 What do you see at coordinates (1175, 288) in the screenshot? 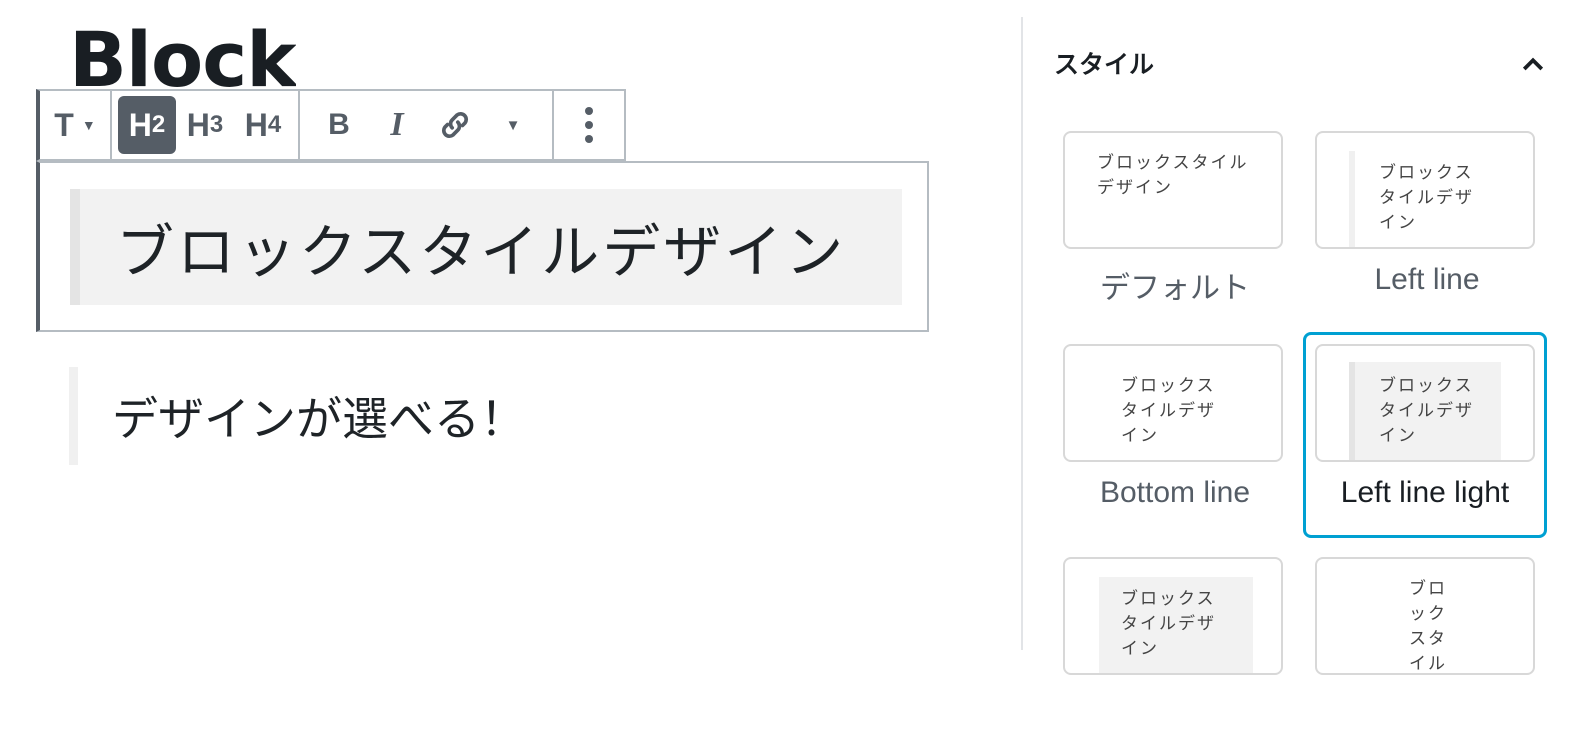
I see `style-label: デフォルト` at bounding box center [1175, 288].